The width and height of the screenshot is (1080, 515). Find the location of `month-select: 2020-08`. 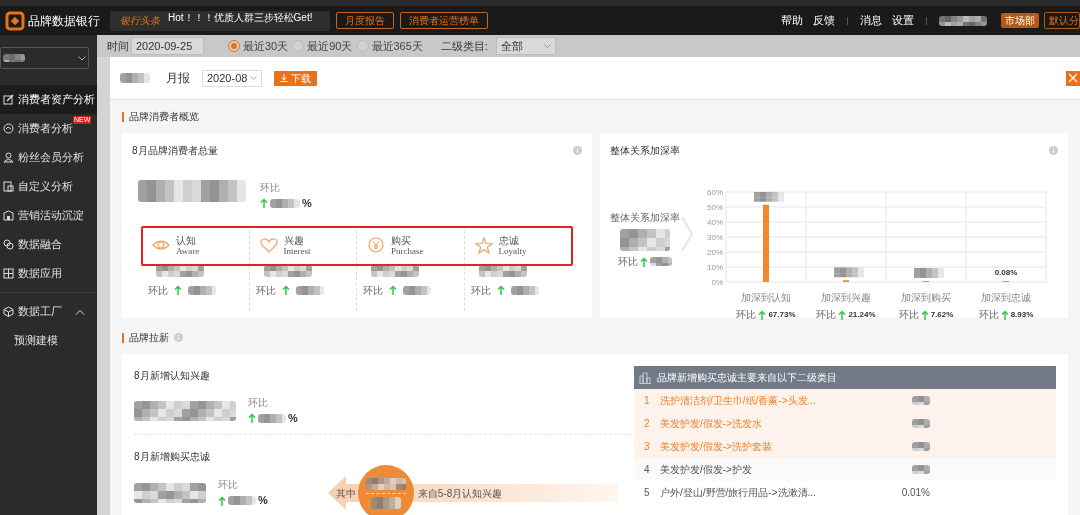

month-select: 2020-08 is located at coordinates (232, 78).